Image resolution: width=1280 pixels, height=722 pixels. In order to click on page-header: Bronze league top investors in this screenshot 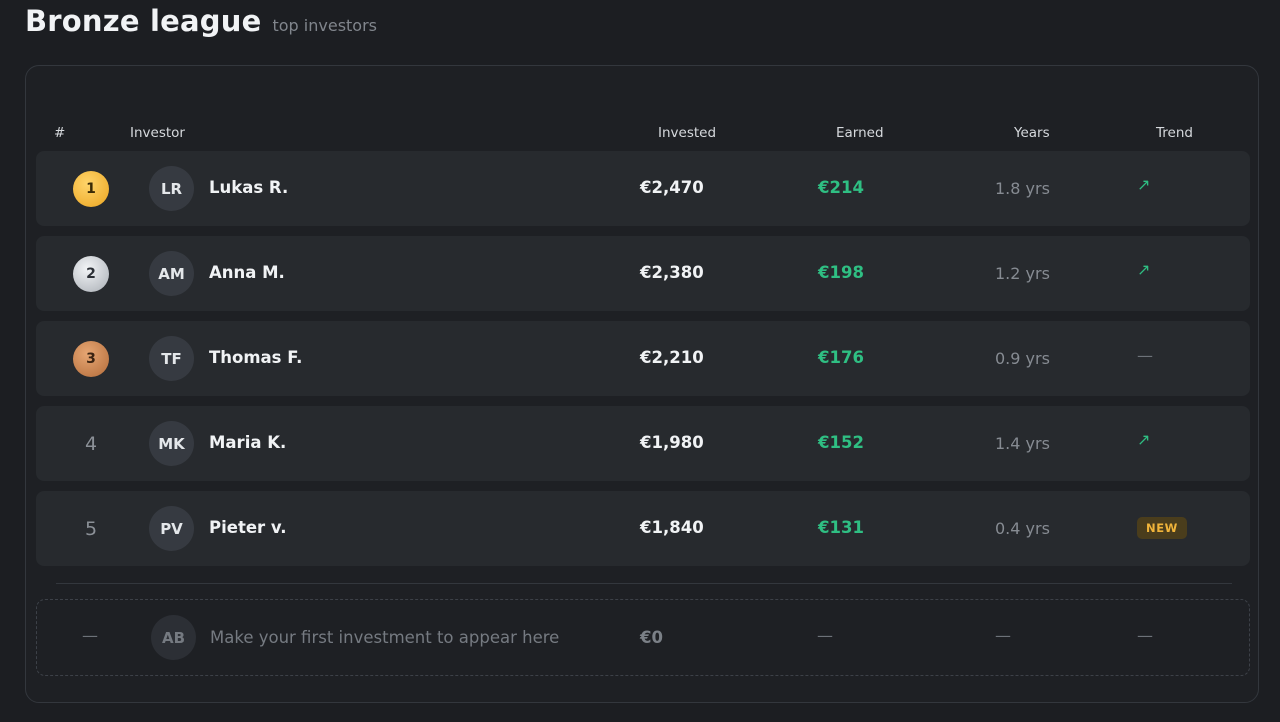, I will do `click(201, 21)`.